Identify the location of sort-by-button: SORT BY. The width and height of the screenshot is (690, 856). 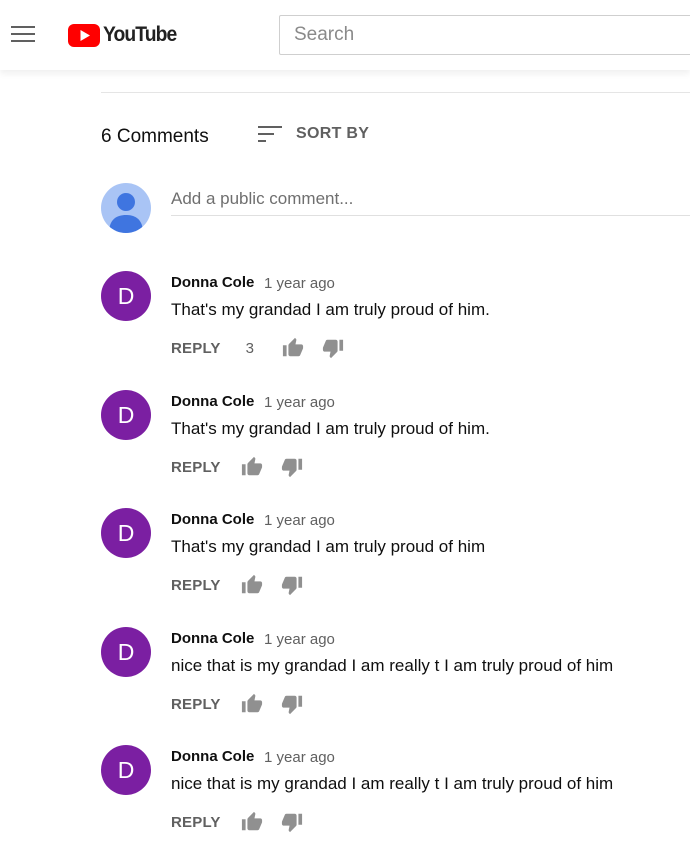
(313, 134).